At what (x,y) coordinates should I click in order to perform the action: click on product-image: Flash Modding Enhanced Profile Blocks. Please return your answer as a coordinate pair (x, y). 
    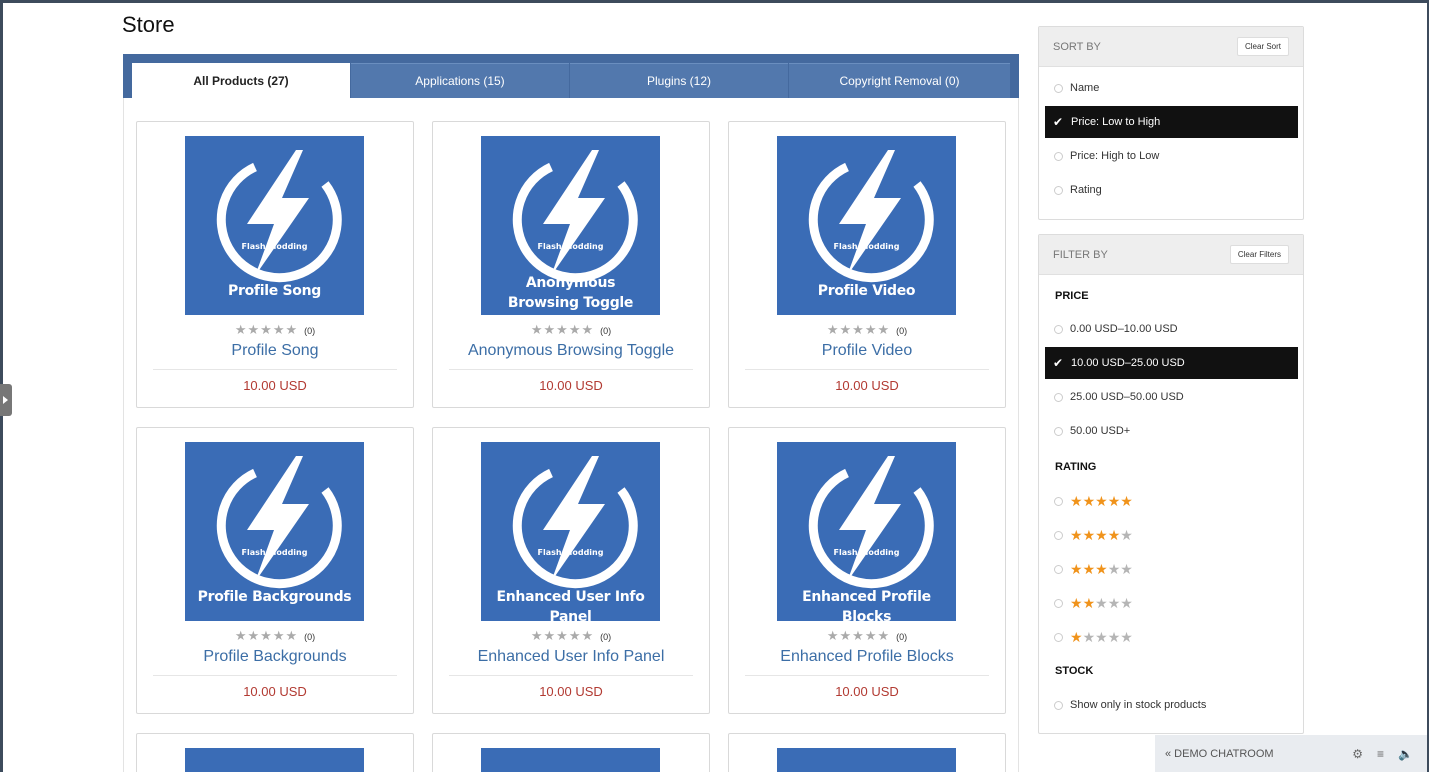
    Looking at the image, I should click on (866, 531).